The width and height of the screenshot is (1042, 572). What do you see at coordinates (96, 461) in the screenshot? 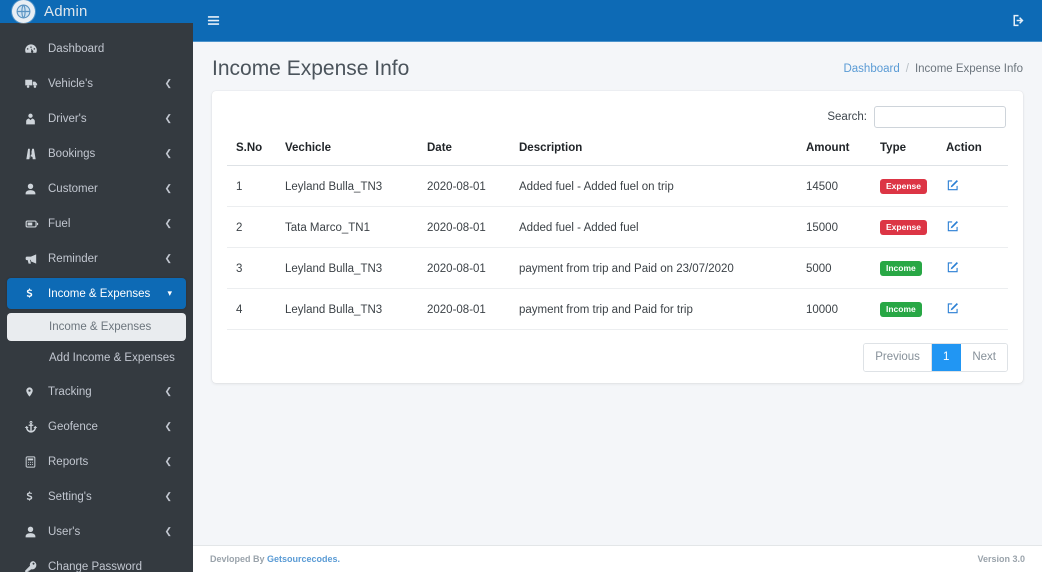
I see `sidebar-item-reports: Reports ❮` at bounding box center [96, 461].